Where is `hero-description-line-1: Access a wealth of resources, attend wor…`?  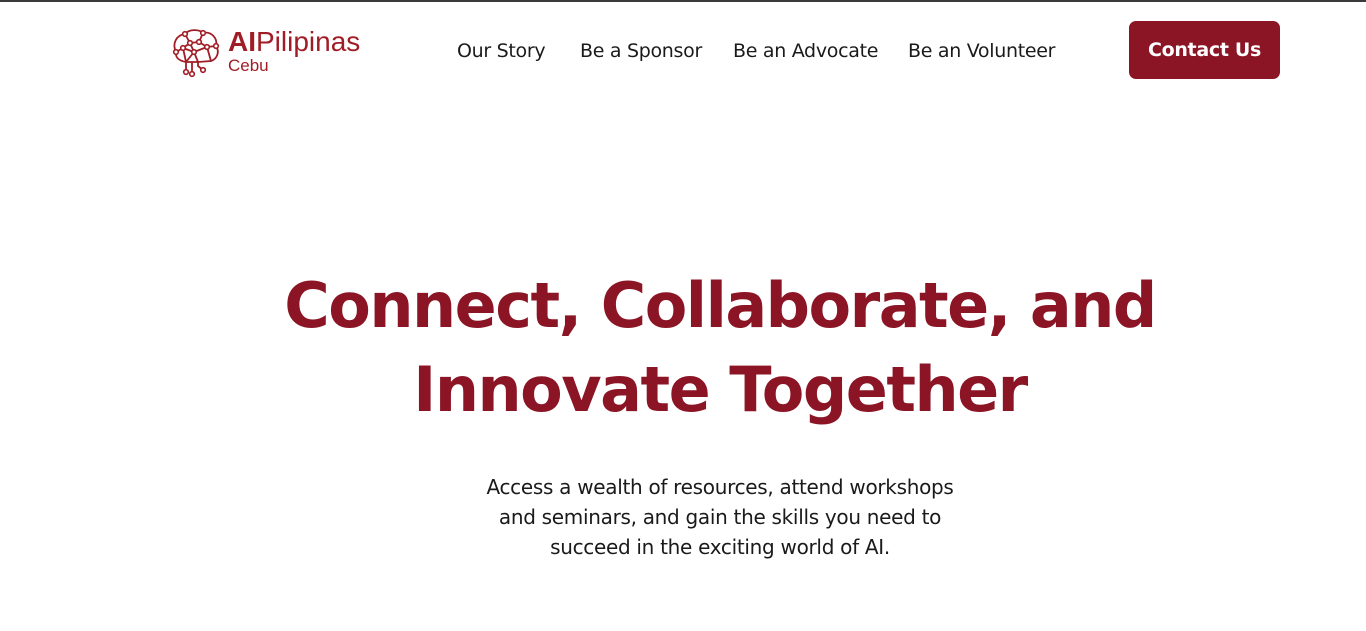 hero-description-line-1: Access a wealth of resources, attend wor… is located at coordinates (720, 487).